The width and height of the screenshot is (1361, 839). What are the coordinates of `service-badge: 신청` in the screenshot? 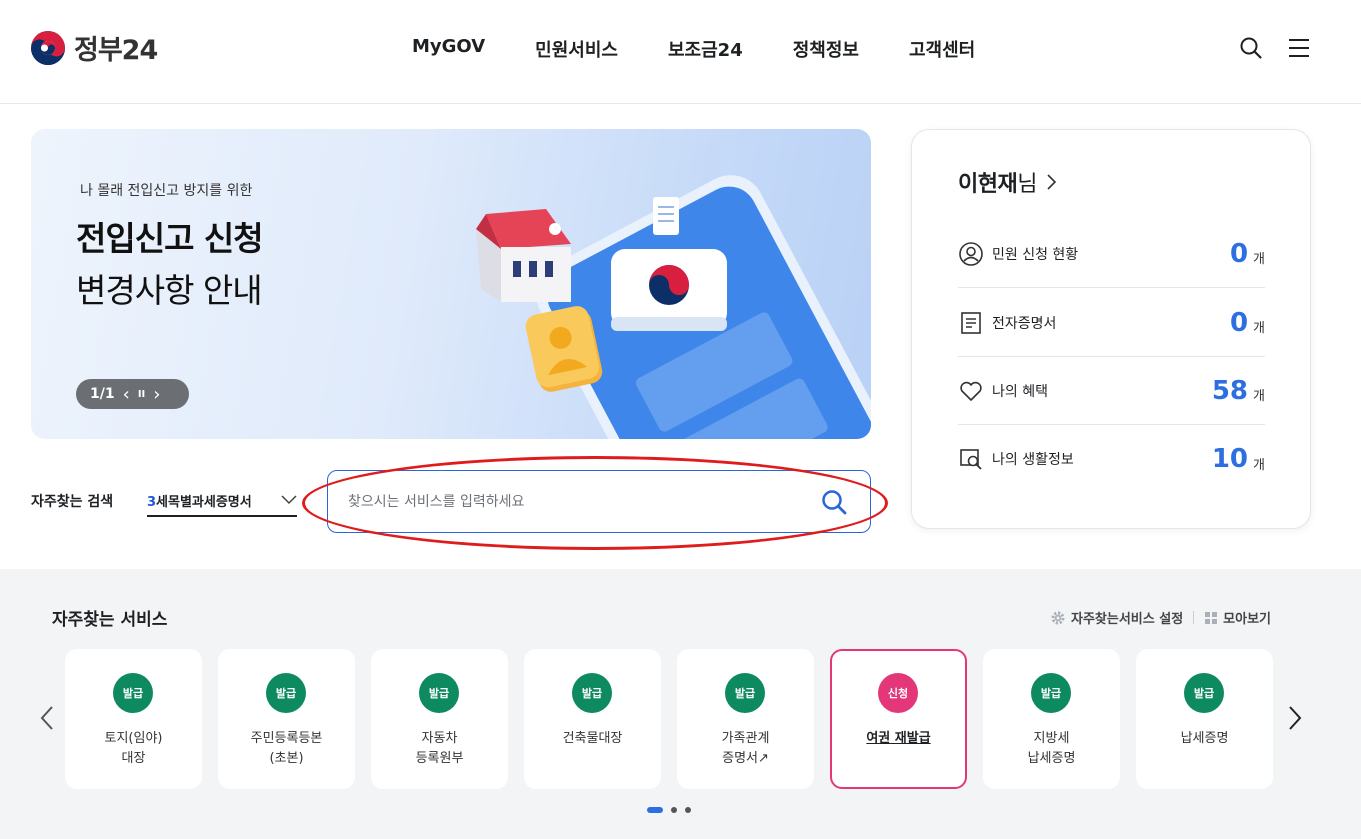 It's located at (898, 693).